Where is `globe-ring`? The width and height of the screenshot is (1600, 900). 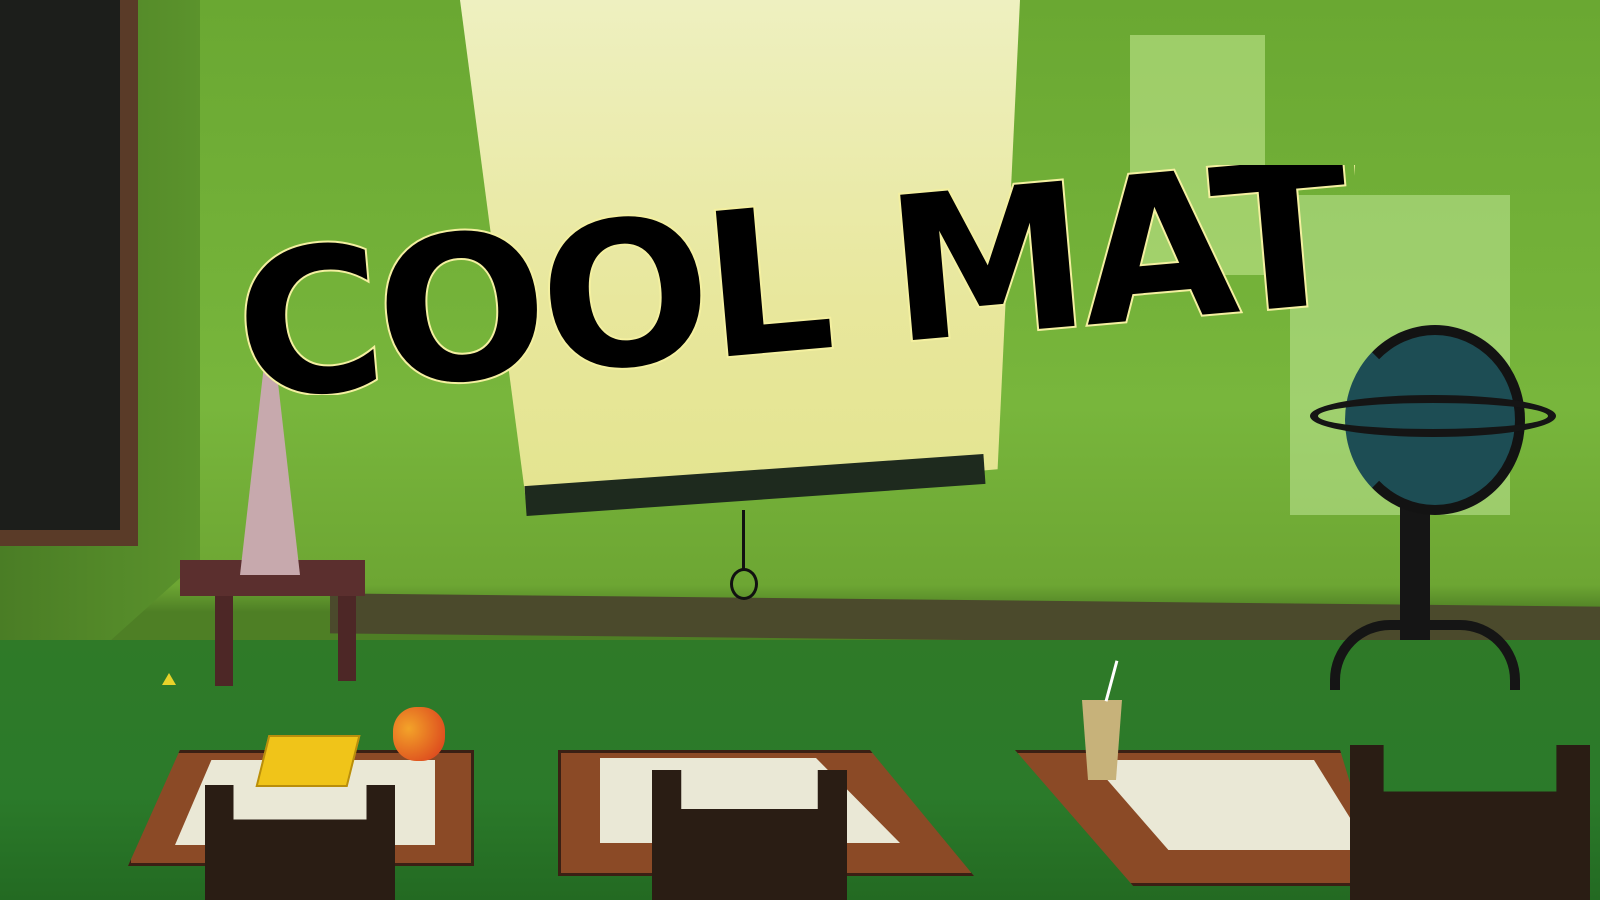 globe-ring is located at coordinates (1433, 416).